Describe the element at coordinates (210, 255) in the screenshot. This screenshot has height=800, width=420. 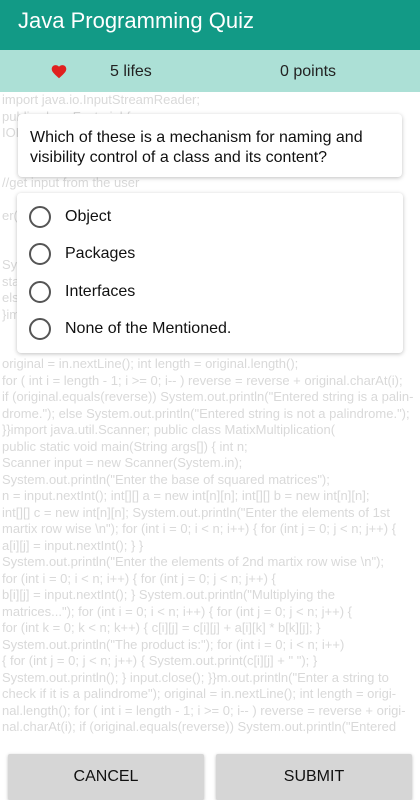
I see `option-packages: Packages` at that location.